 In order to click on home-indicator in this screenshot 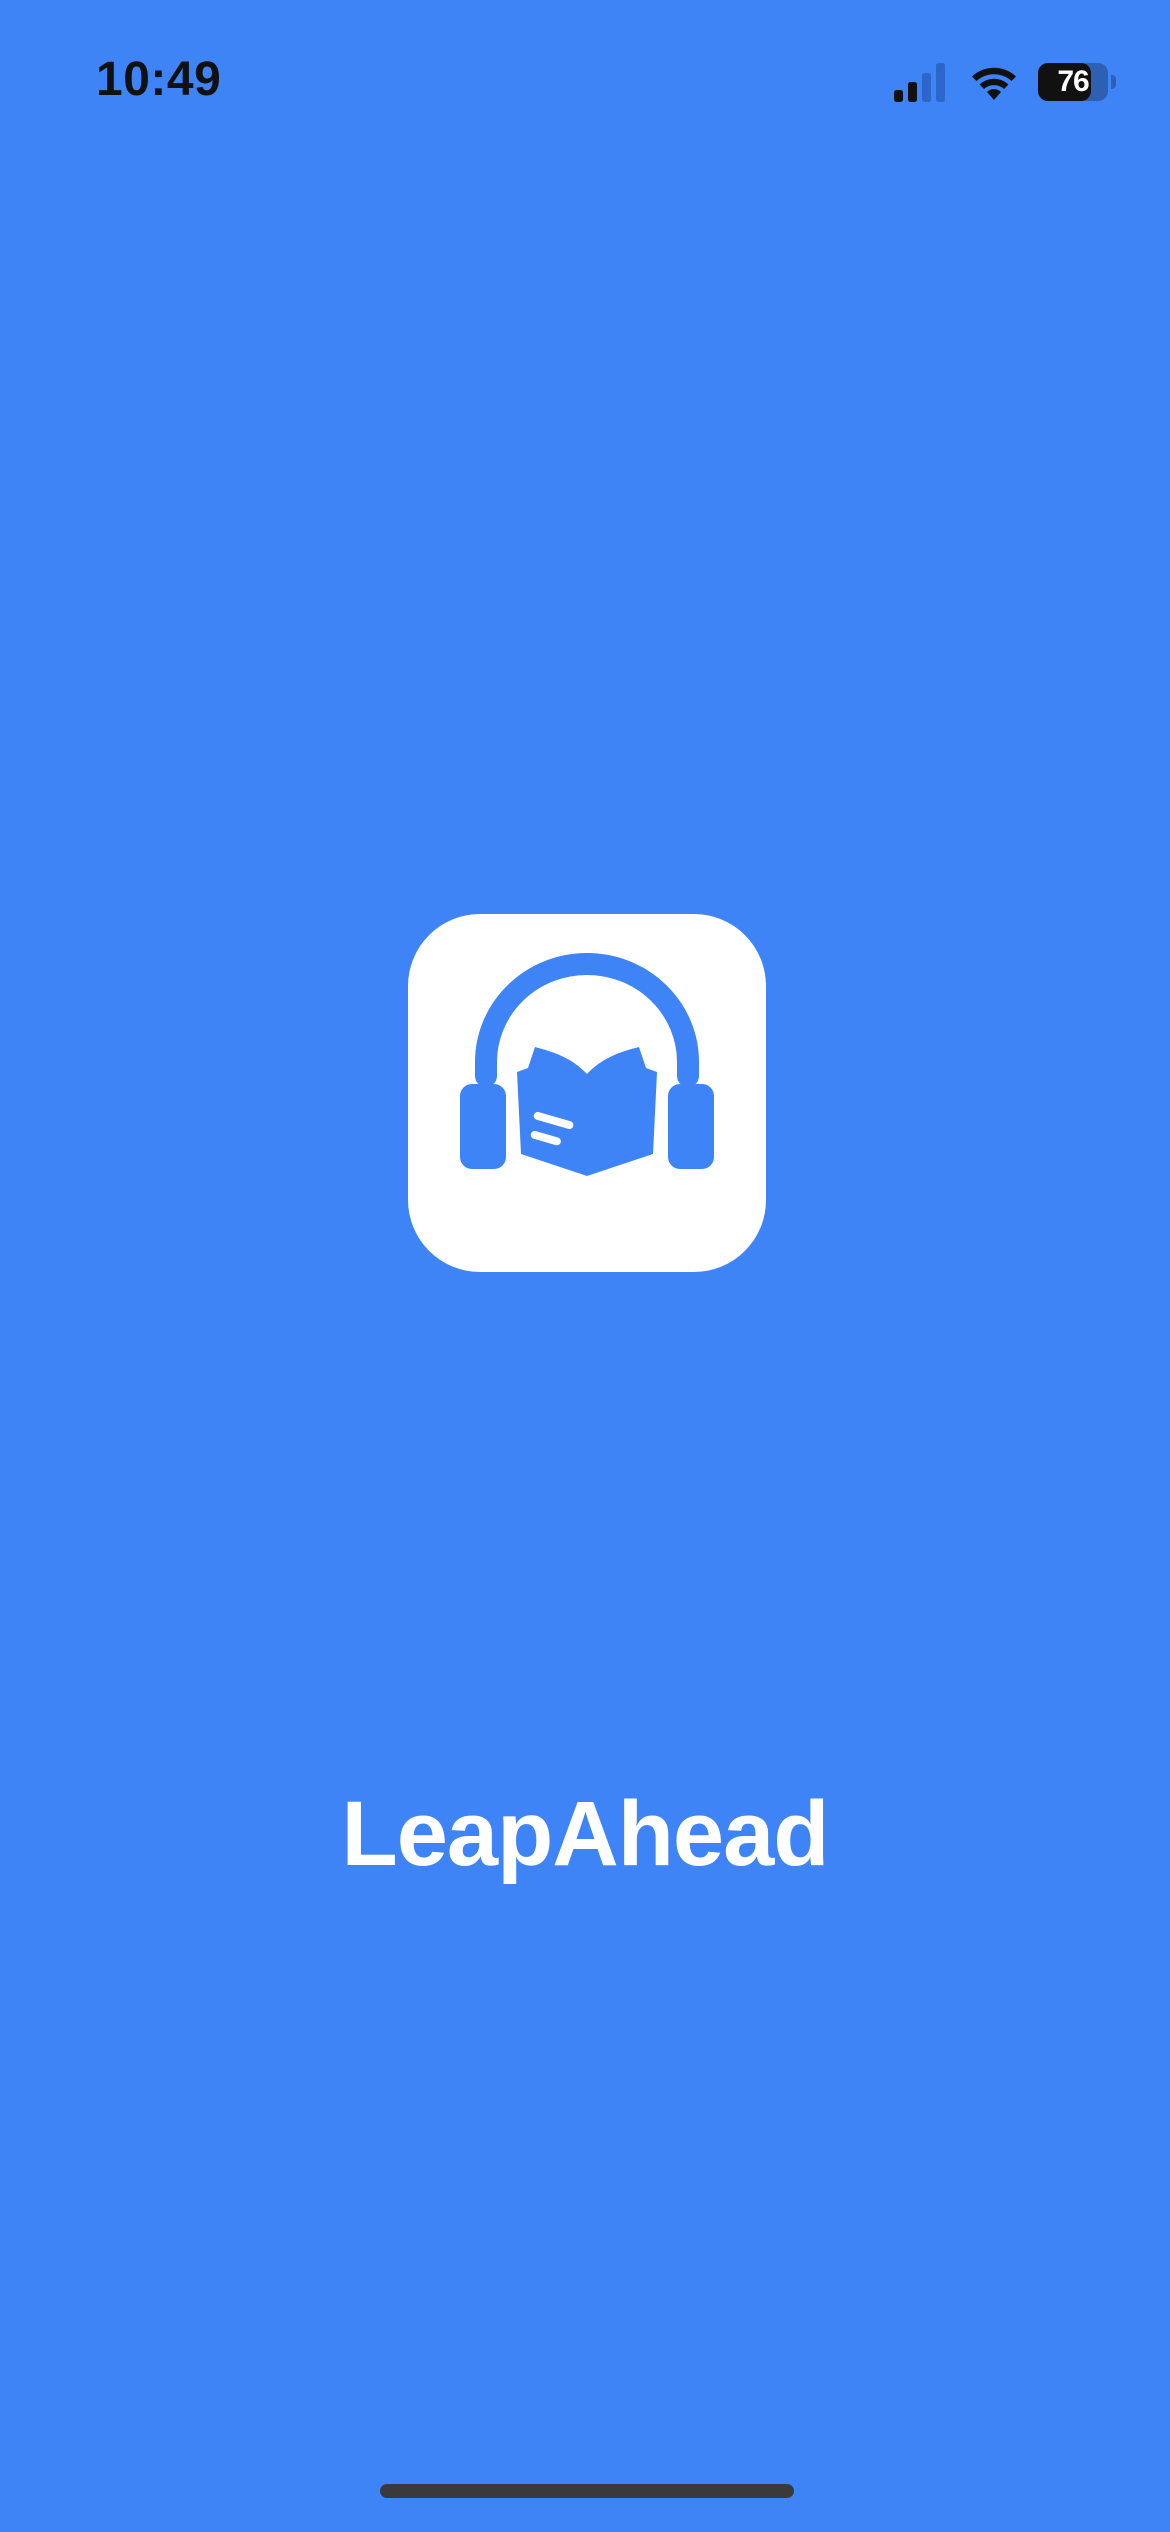, I will do `click(587, 2491)`.